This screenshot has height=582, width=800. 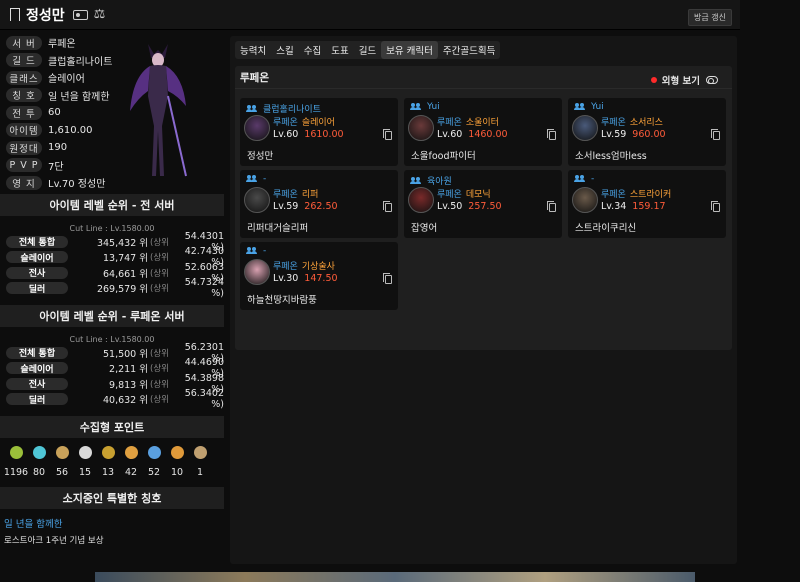 I want to click on card-nickname: 리퍼대거슬리퍼, so click(x=278, y=228).